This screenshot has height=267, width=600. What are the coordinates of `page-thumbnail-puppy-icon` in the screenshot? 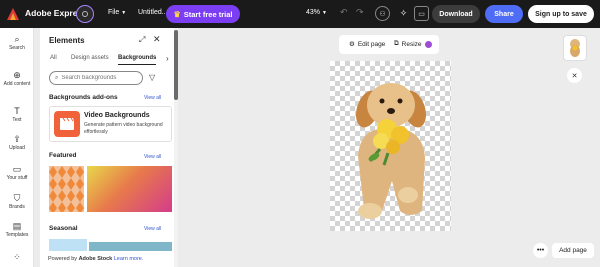 It's located at (575, 48).